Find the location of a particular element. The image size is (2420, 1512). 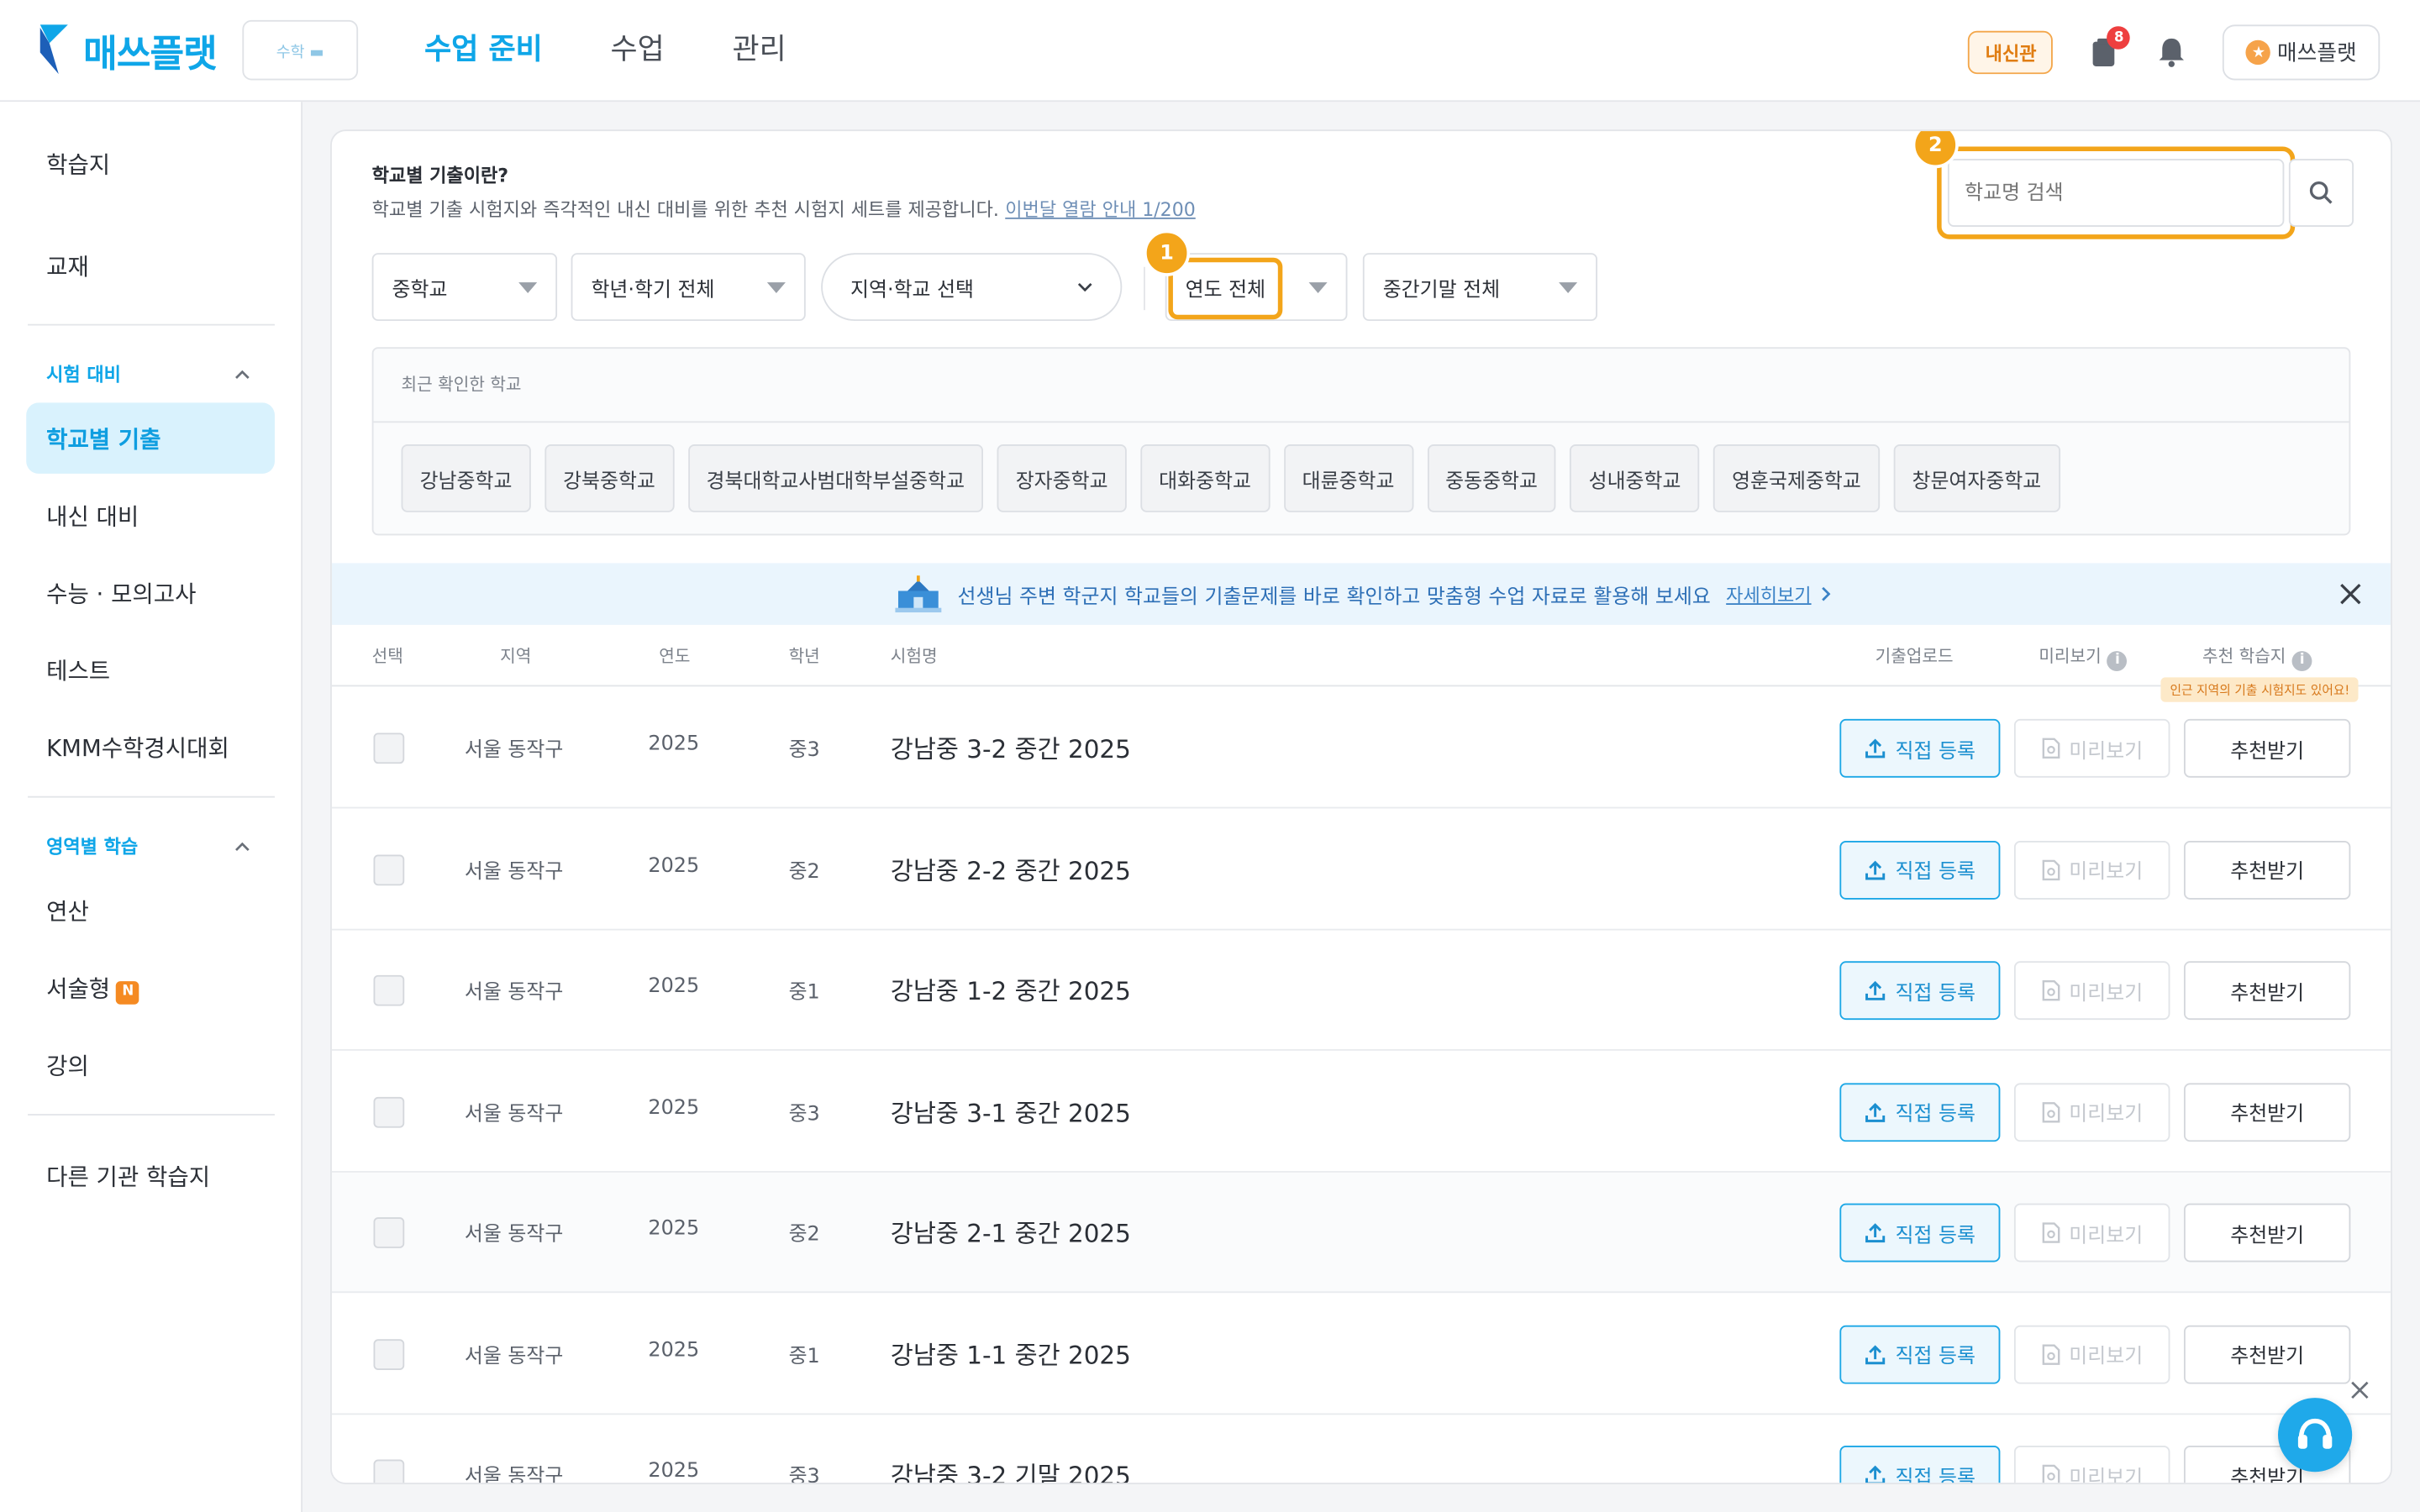

nav-class: 수업 is located at coordinates (638, 49).